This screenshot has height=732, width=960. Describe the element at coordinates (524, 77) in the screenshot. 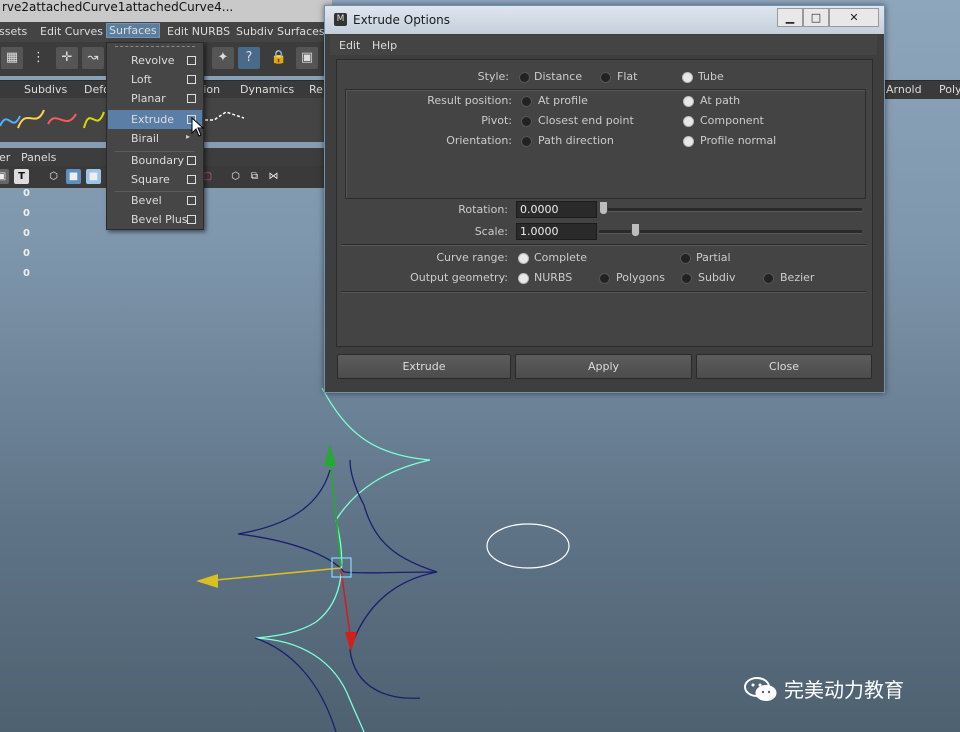

I see `style-distance-radio` at that location.